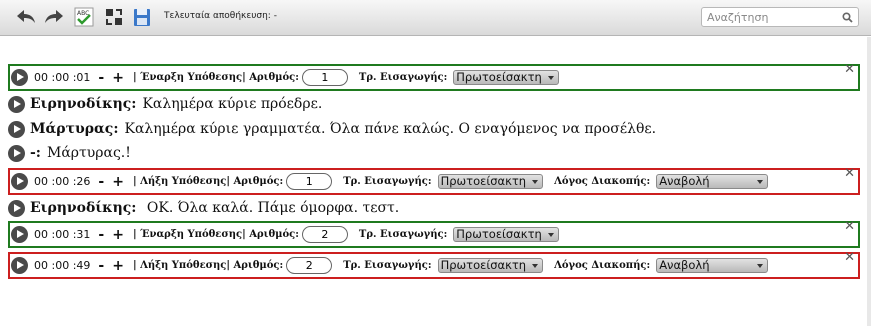 The height and width of the screenshot is (326, 871). I want to click on transcript-scroll-edge, so click(869, 181).